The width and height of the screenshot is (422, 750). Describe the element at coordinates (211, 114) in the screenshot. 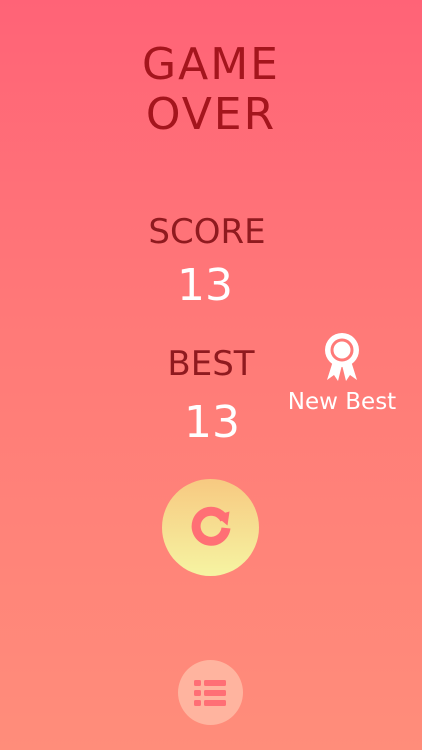

I see `game-over-title-line-2: OVER` at that location.